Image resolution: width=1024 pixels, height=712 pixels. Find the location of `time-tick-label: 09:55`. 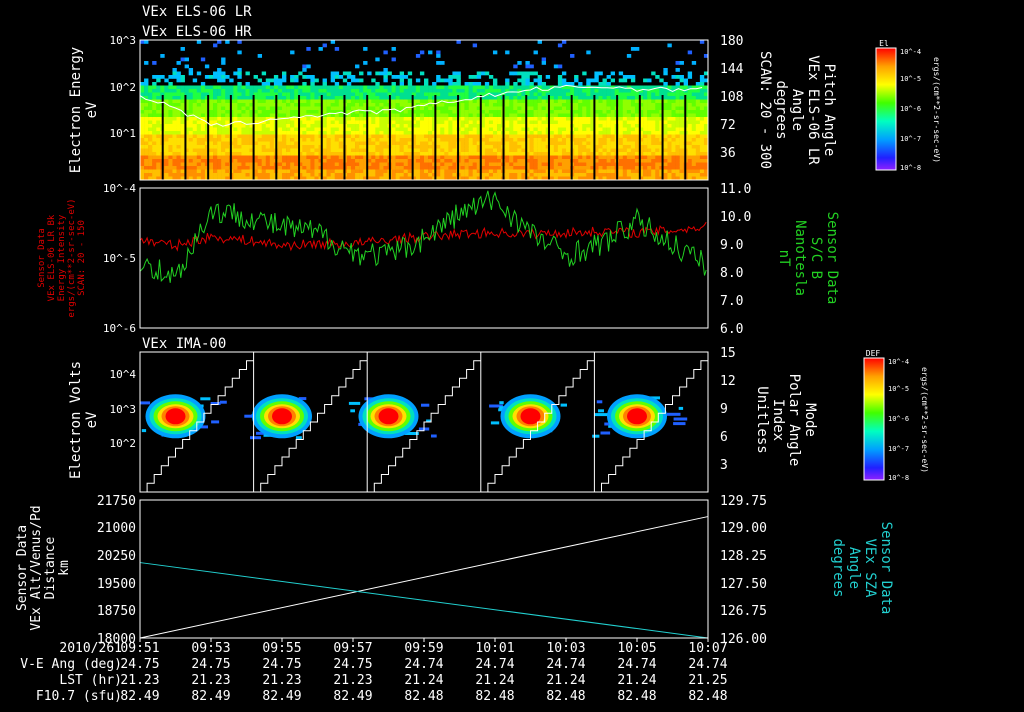

time-tick-label: 09:55 is located at coordinates (281, 648).